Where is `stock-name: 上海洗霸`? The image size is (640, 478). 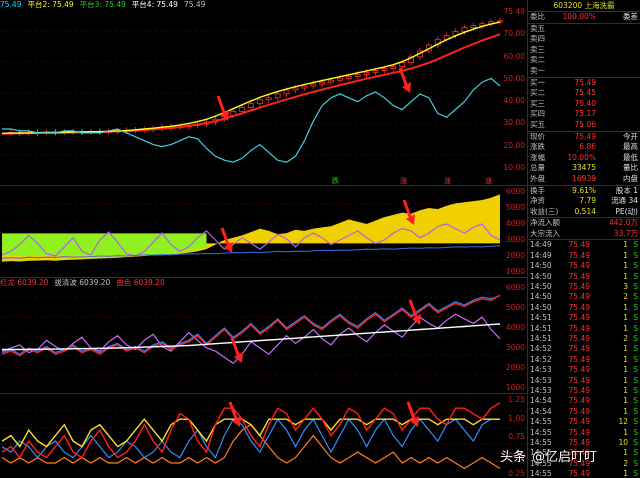 stock-name: 上海洗霸 is located at coordinates (599, 5).